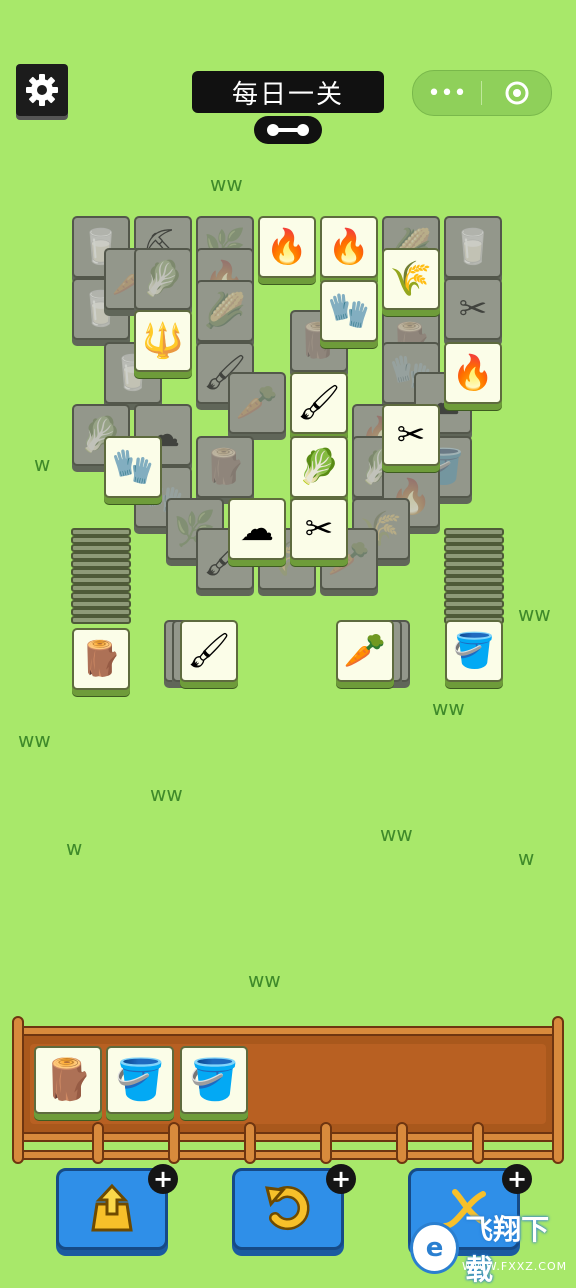 Image resolution: width=576 pixels, height=1288 pixels. I want to click on brush-icon: 🖌, so click(319, 403).